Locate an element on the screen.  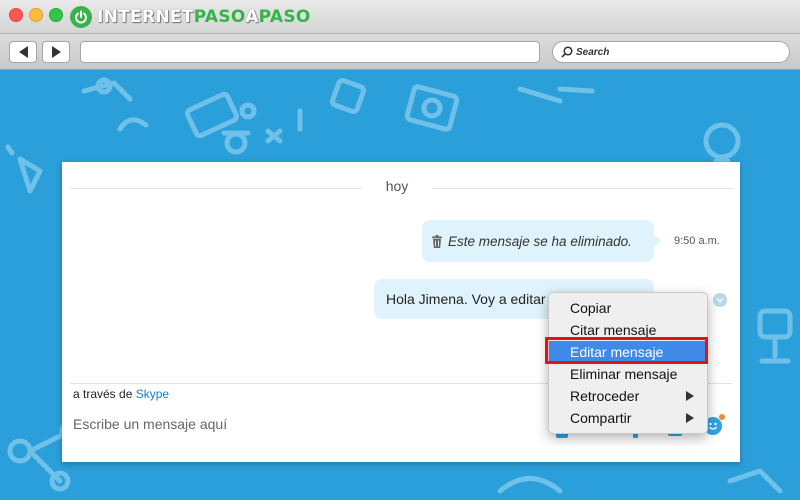
browser-toolbar: Search is located at coordinates (400, 52).